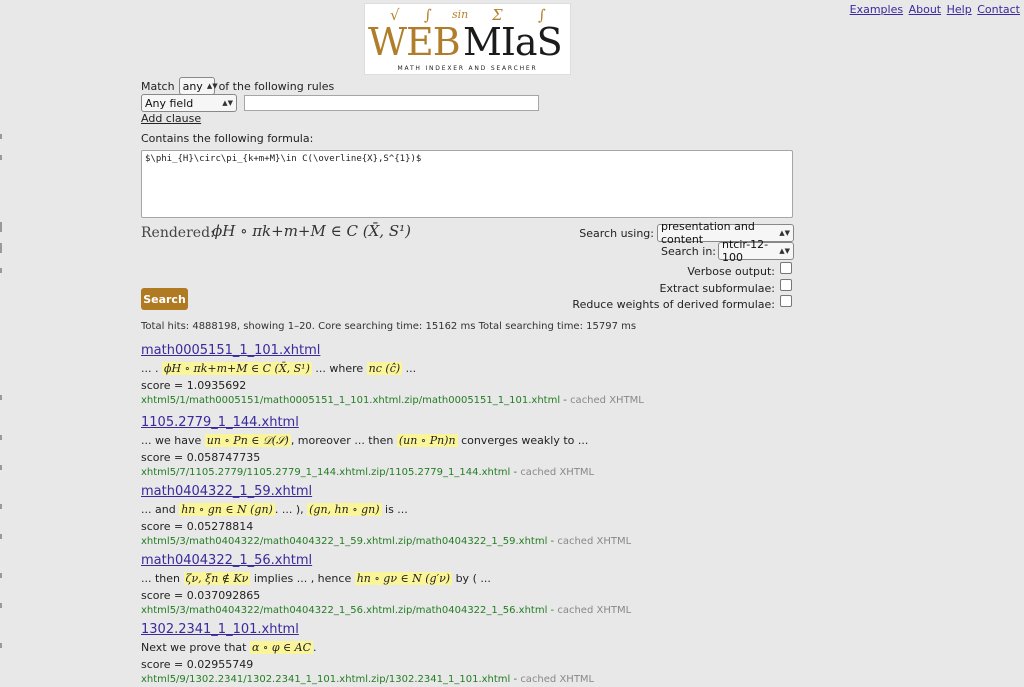 This screenshot has height=687, width=1024. What do you see at coordinates (745, 251) in the screenshot?
I see `search-in-value: ntcir-12-100` at bounding box center [745, 251].